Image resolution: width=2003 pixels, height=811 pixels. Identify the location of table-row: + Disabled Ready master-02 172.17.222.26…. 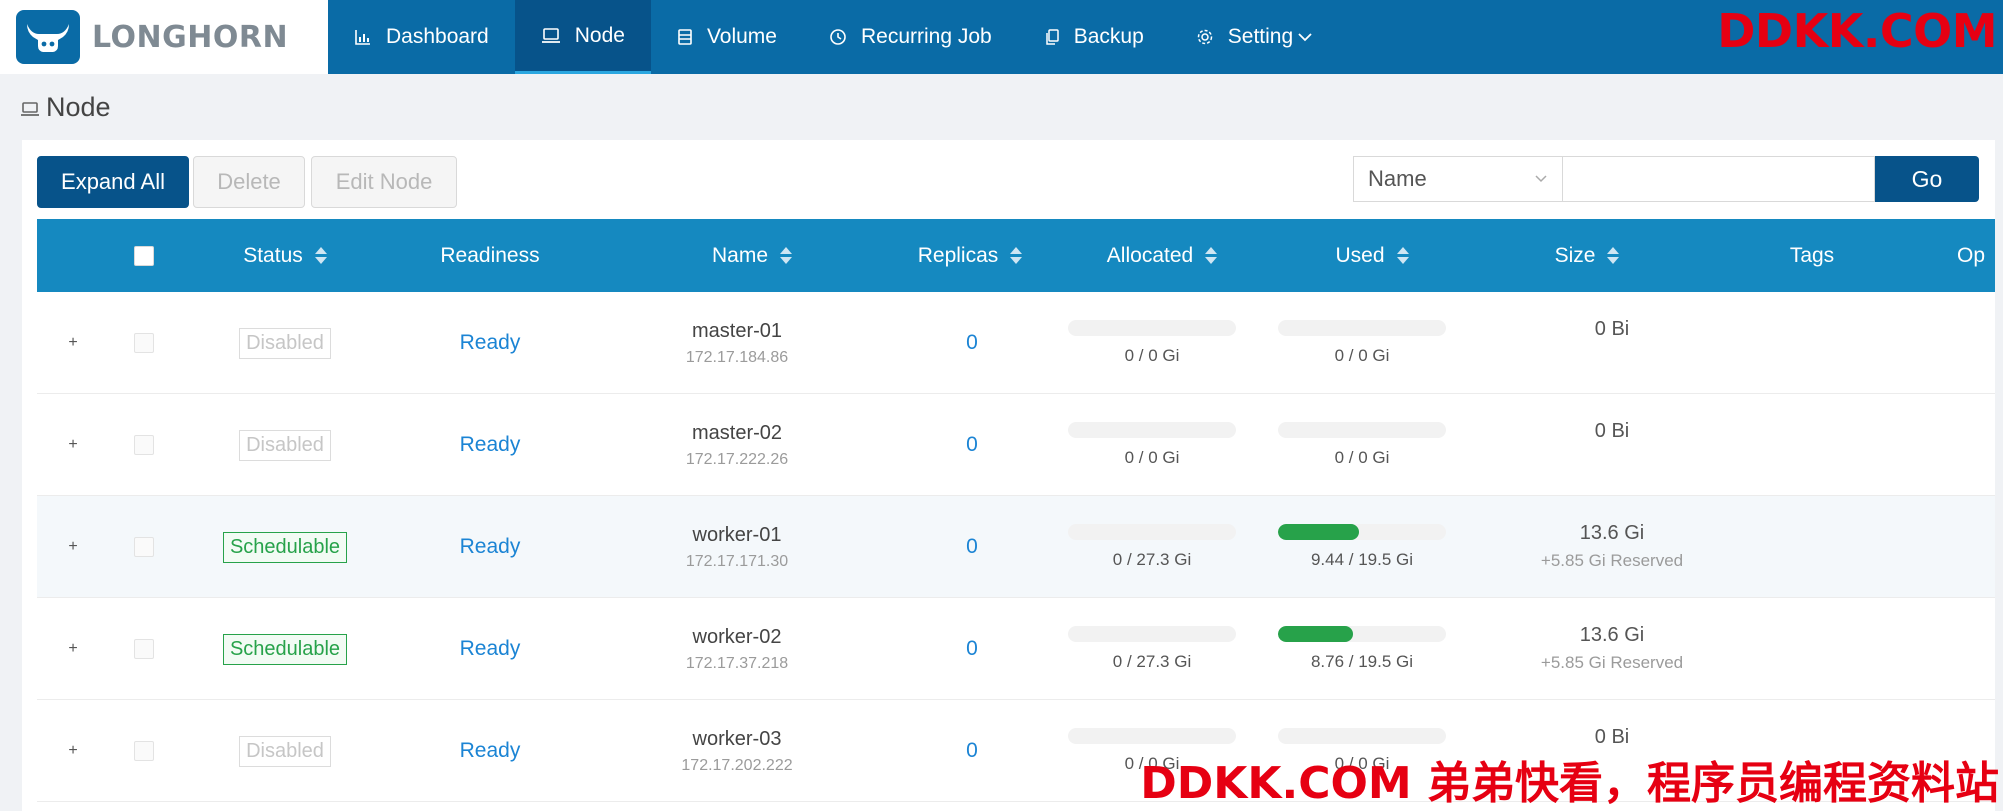
(1016, 445).